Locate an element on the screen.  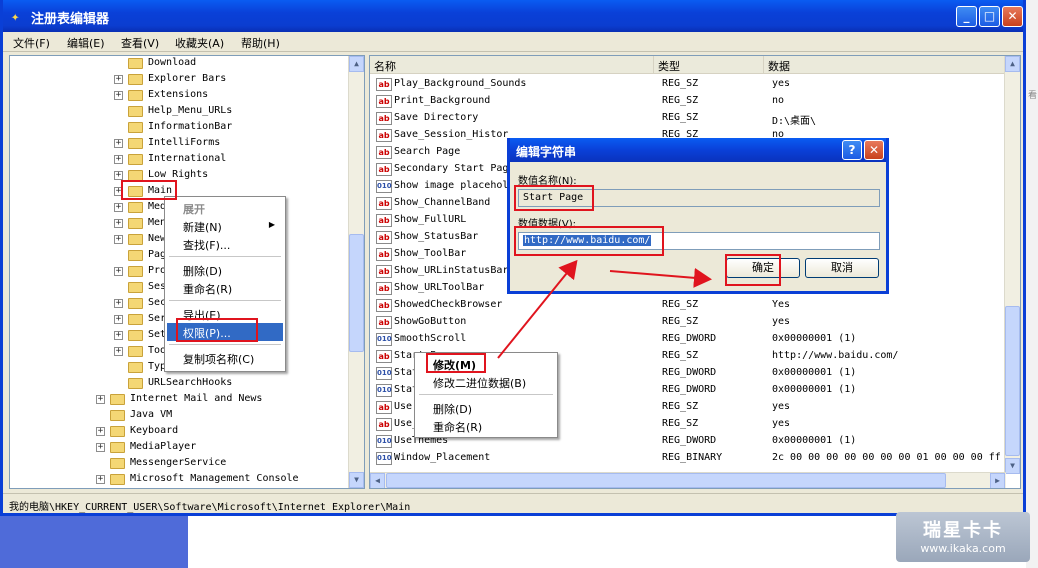
tree-item-label: URLSearchHooks is located at coordinates (190, 382).